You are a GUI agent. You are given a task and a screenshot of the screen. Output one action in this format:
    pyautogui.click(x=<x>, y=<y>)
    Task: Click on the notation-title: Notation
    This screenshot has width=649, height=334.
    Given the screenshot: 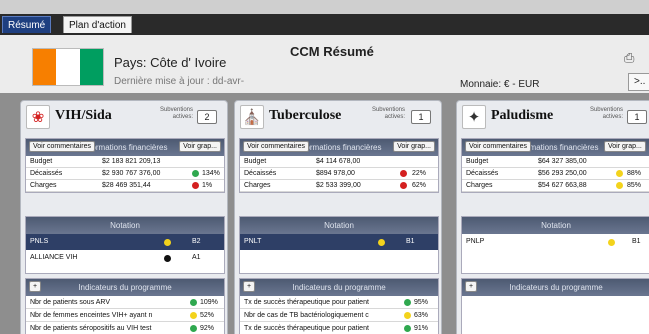 What is the action you would take?
    pyautogui.click(x=556, y=225)
    